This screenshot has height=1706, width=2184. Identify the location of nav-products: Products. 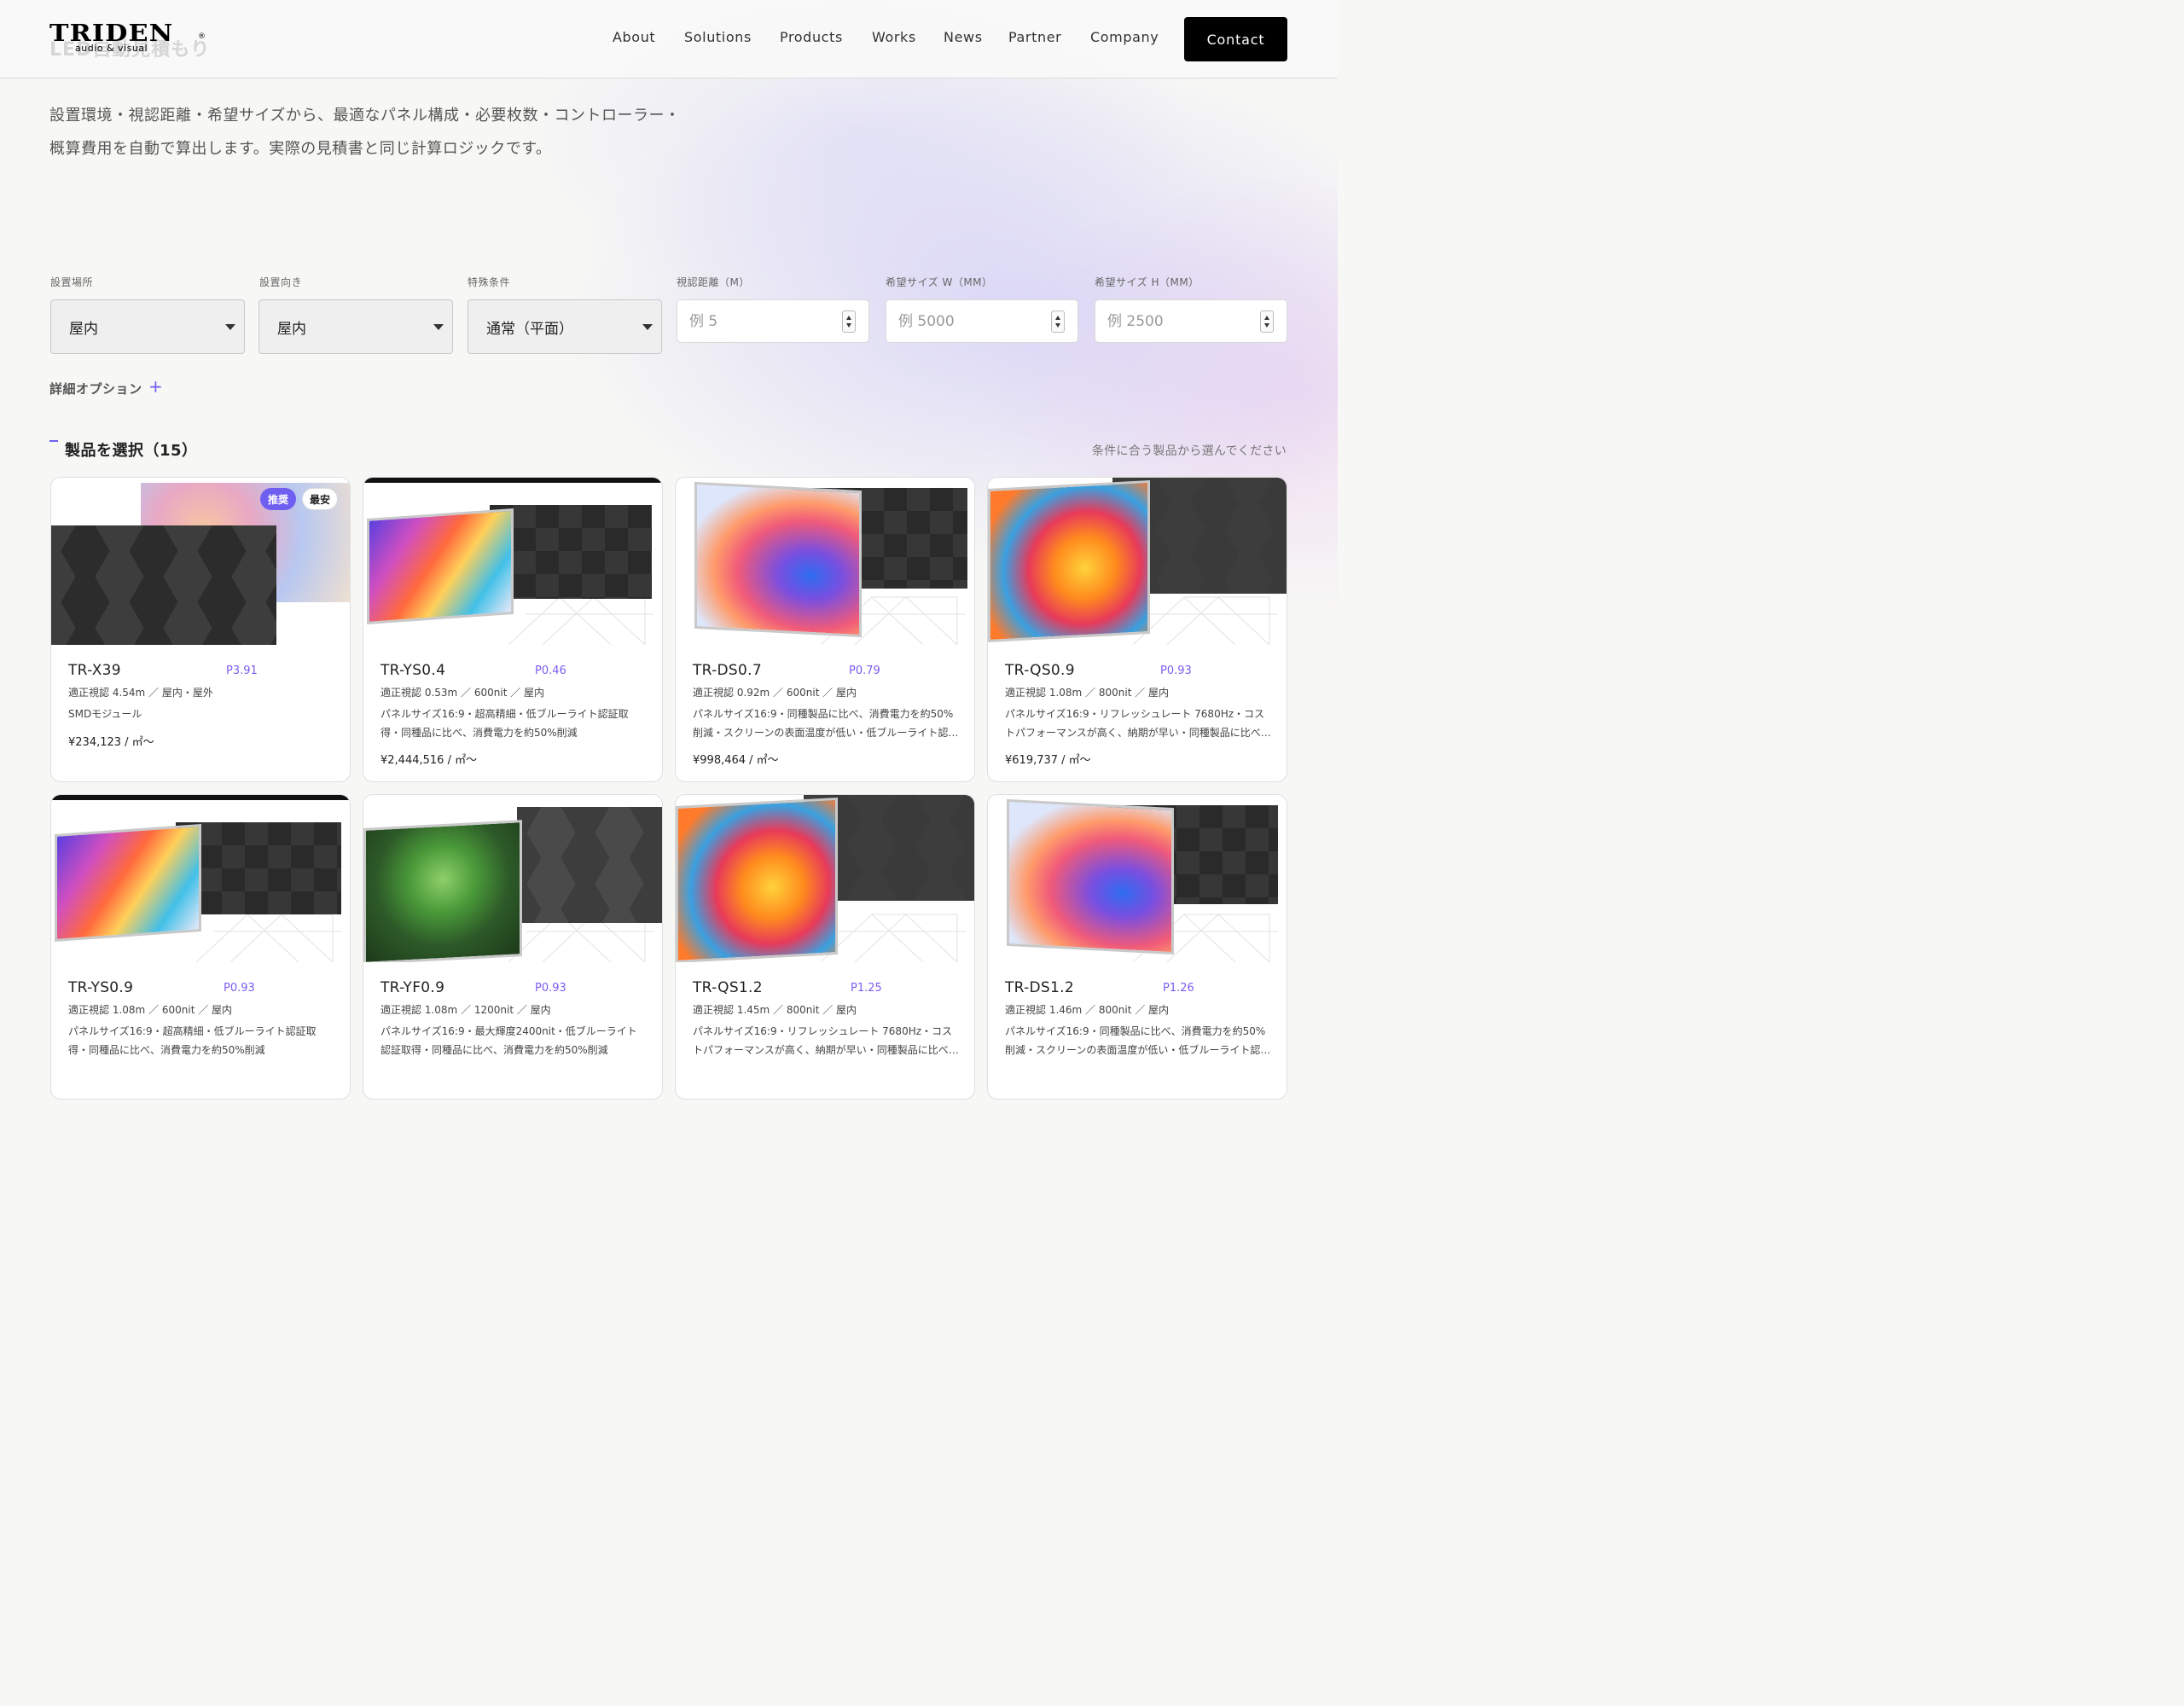
(811, 37).